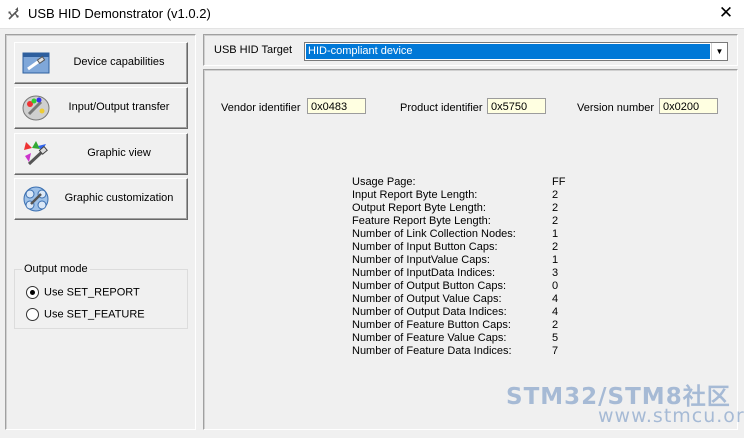 The height and width of the screenshot is (438, 744). What do you see at coordinates (36, 108) in the screenshot?
I see `io-transfer-icon` at bounding box center [36, 108].